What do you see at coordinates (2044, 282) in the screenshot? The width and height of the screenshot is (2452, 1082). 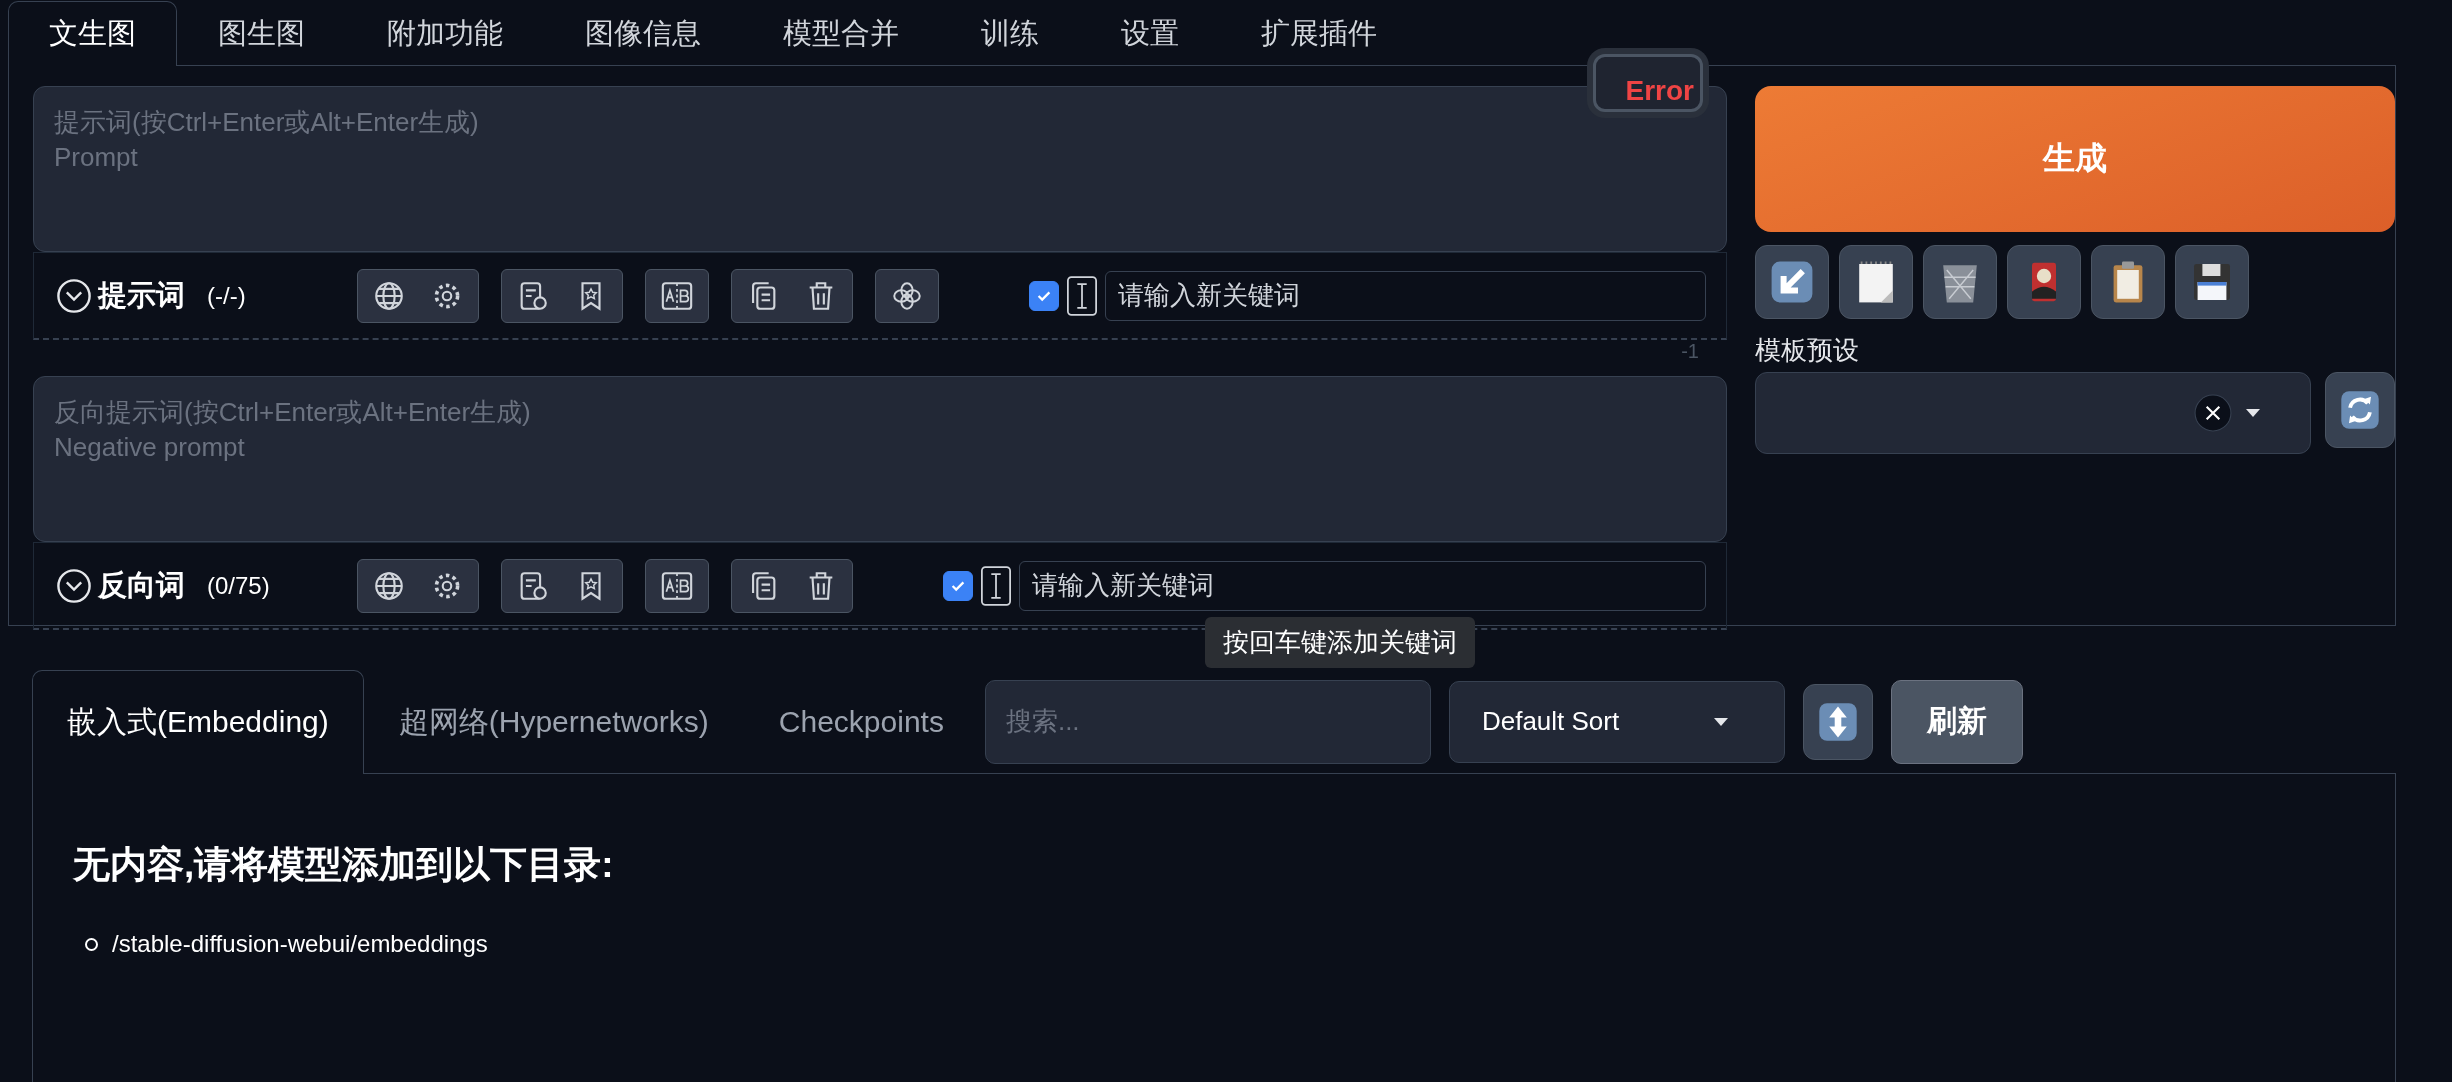 I see `card-icon` at bounding box center [2044, 282].